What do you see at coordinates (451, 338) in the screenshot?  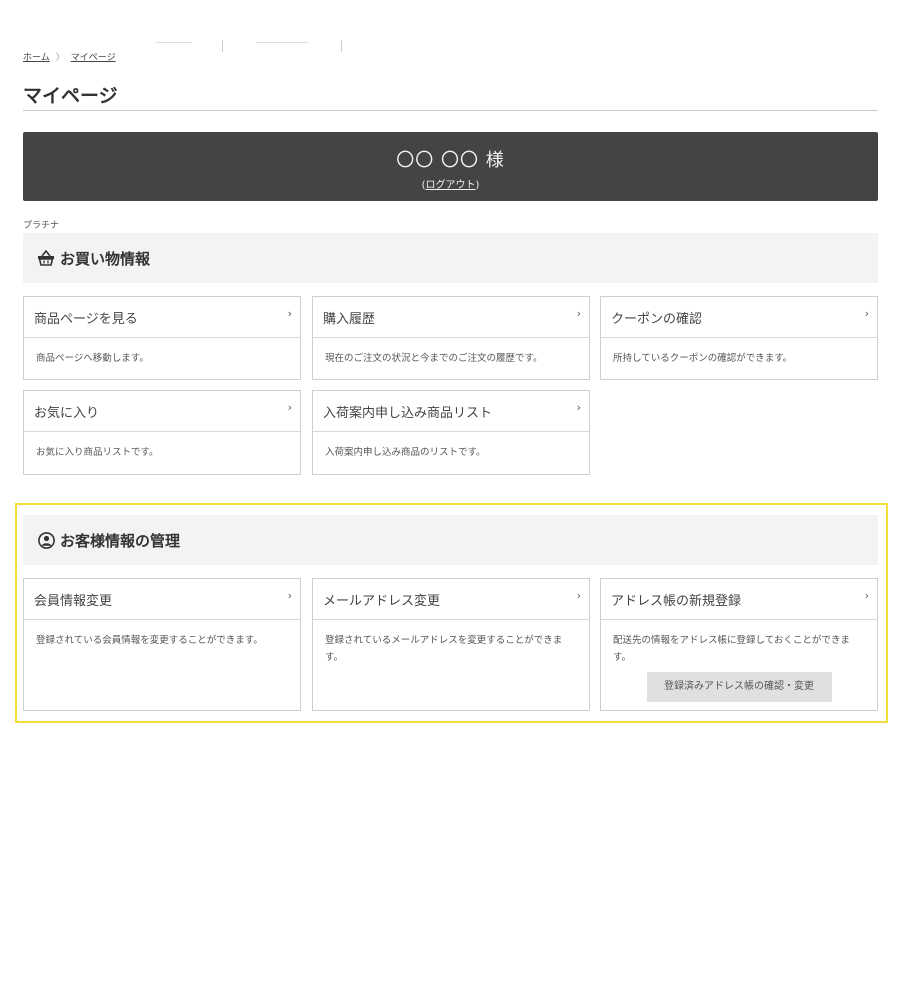 I see `card-purchase-history: 購入履歴 › 現在のご注文の状況と今までのご注文の履歴です。` at bounding box center [451, 338].